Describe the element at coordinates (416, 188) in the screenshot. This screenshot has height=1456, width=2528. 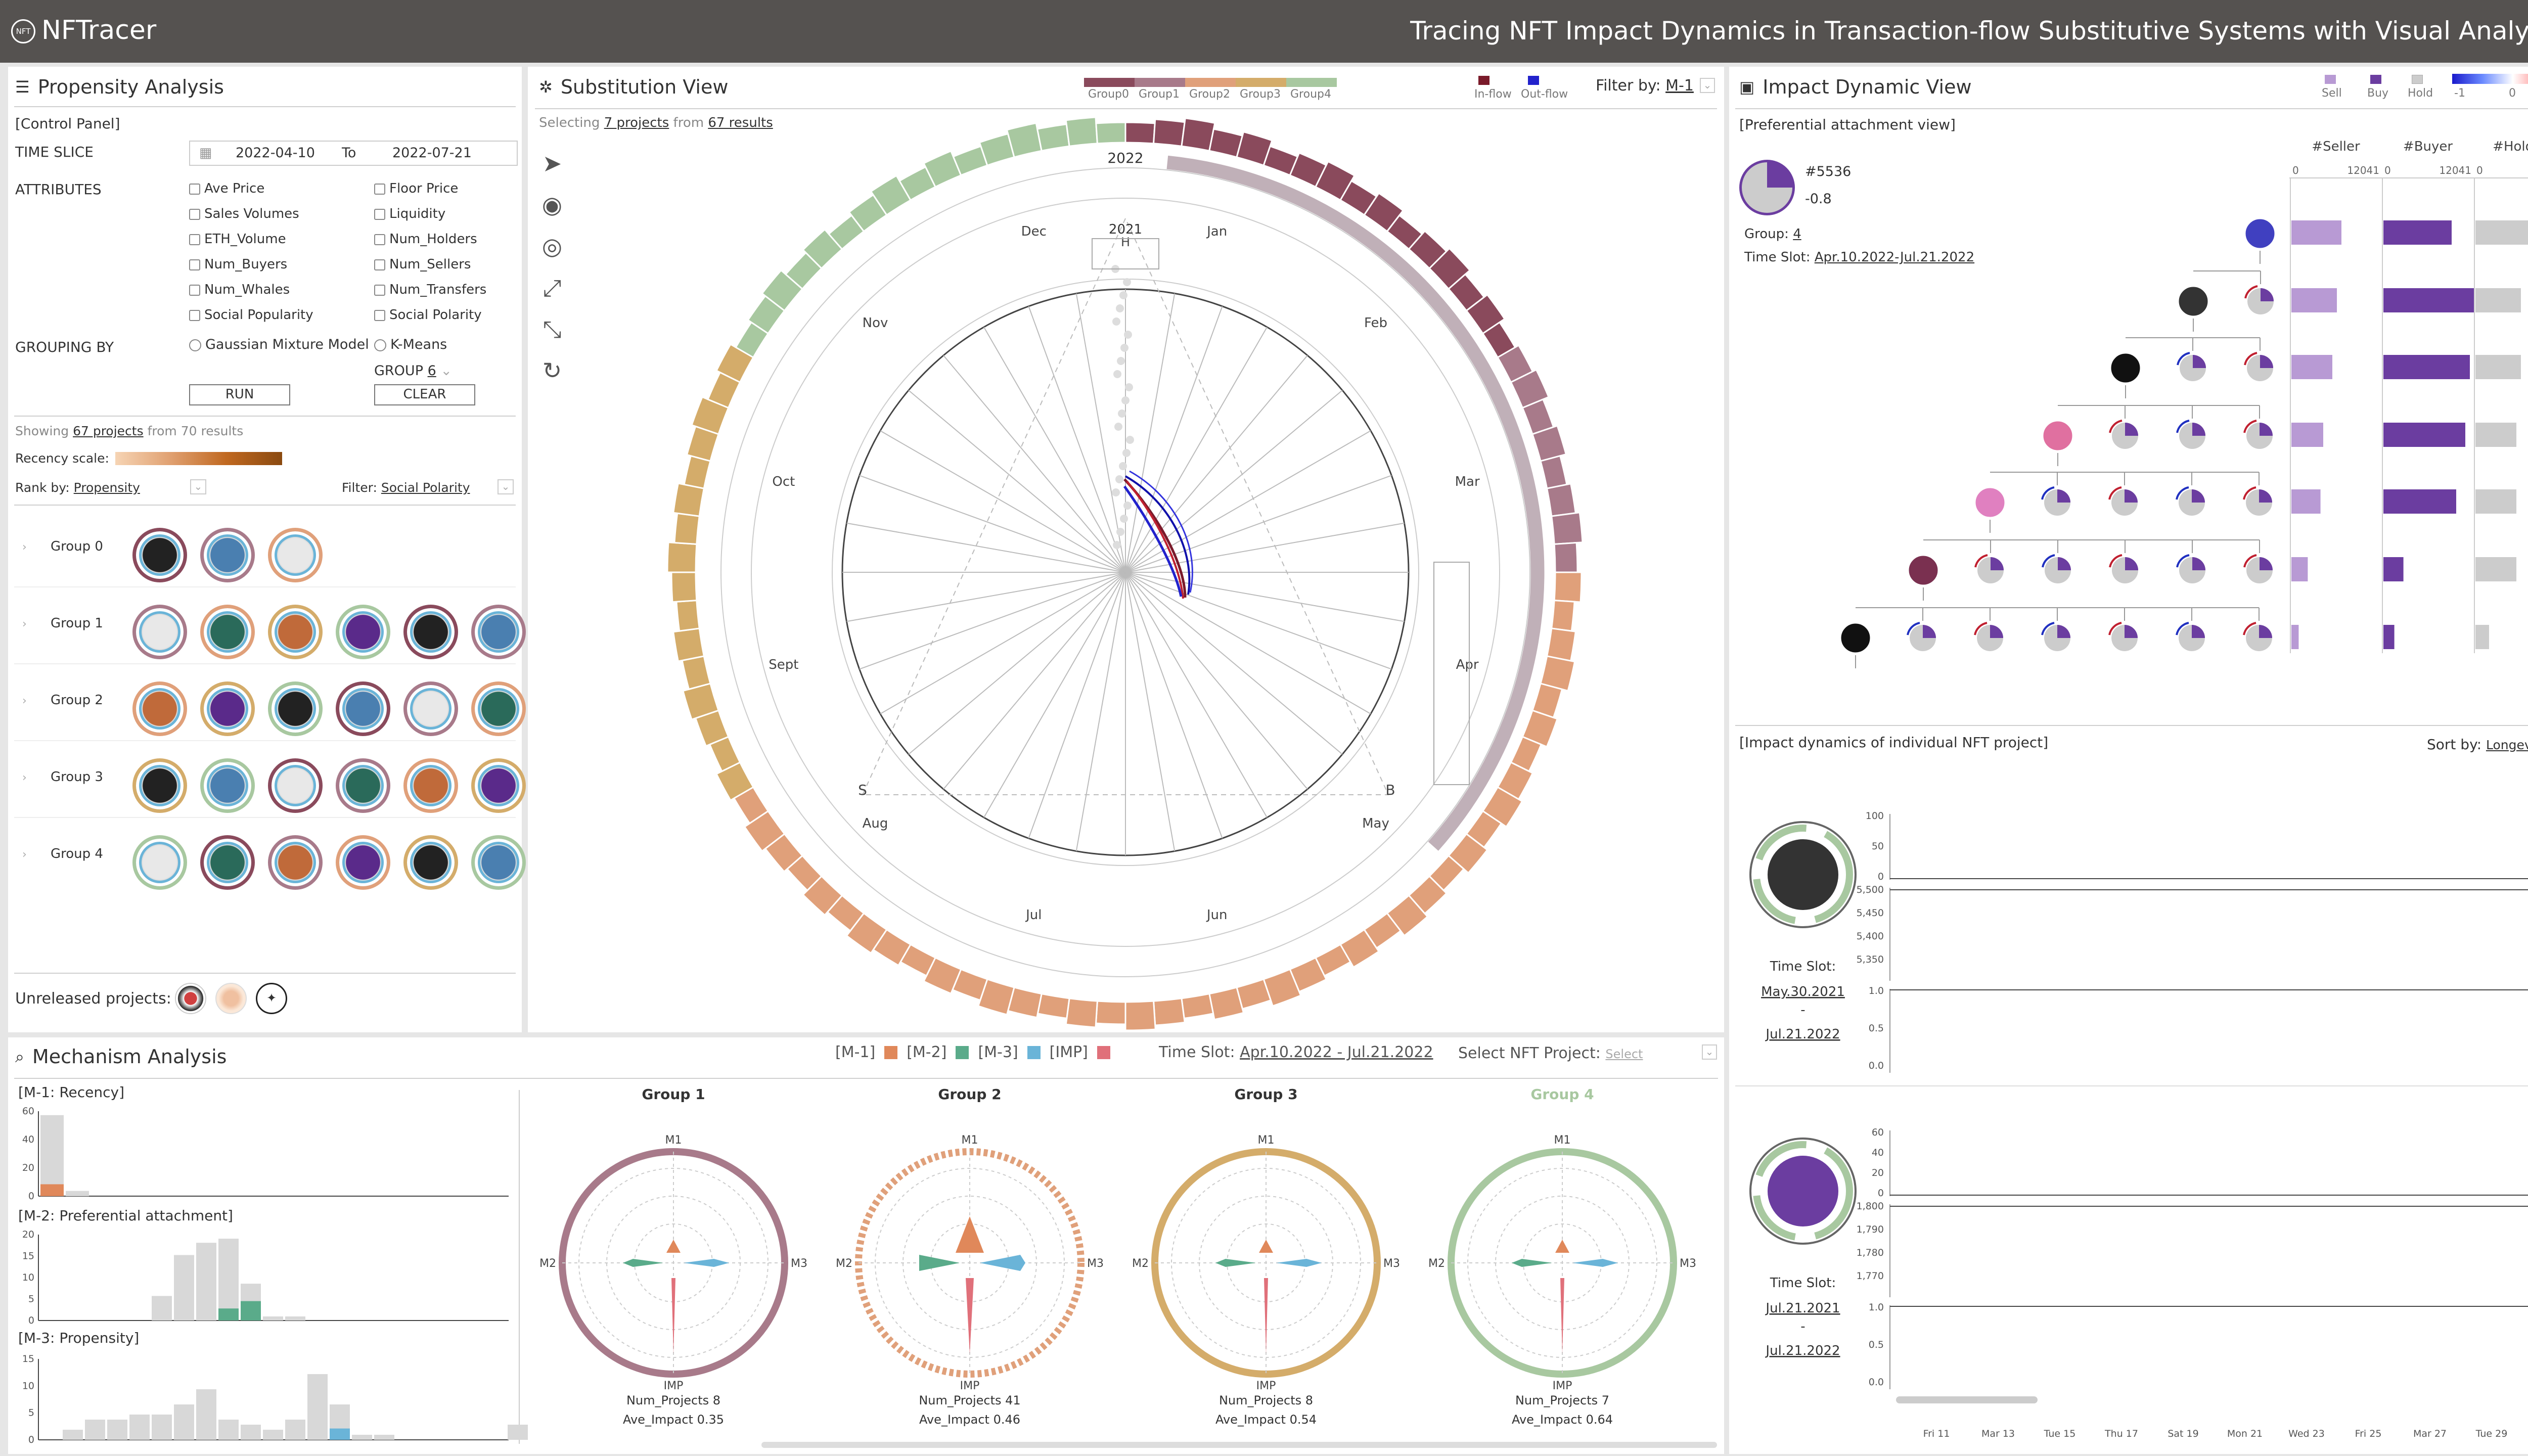
I see `attribute-checkbox: Floor Price` at that location.